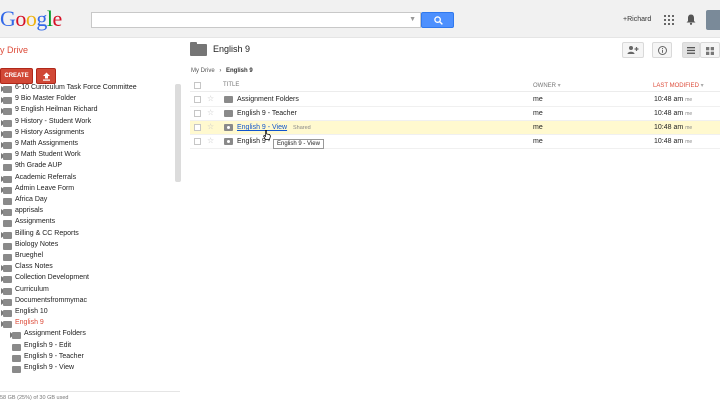  I want to click on sidebar-item-9-math-student-work: 9 Math Student Work, so click(87, 156).